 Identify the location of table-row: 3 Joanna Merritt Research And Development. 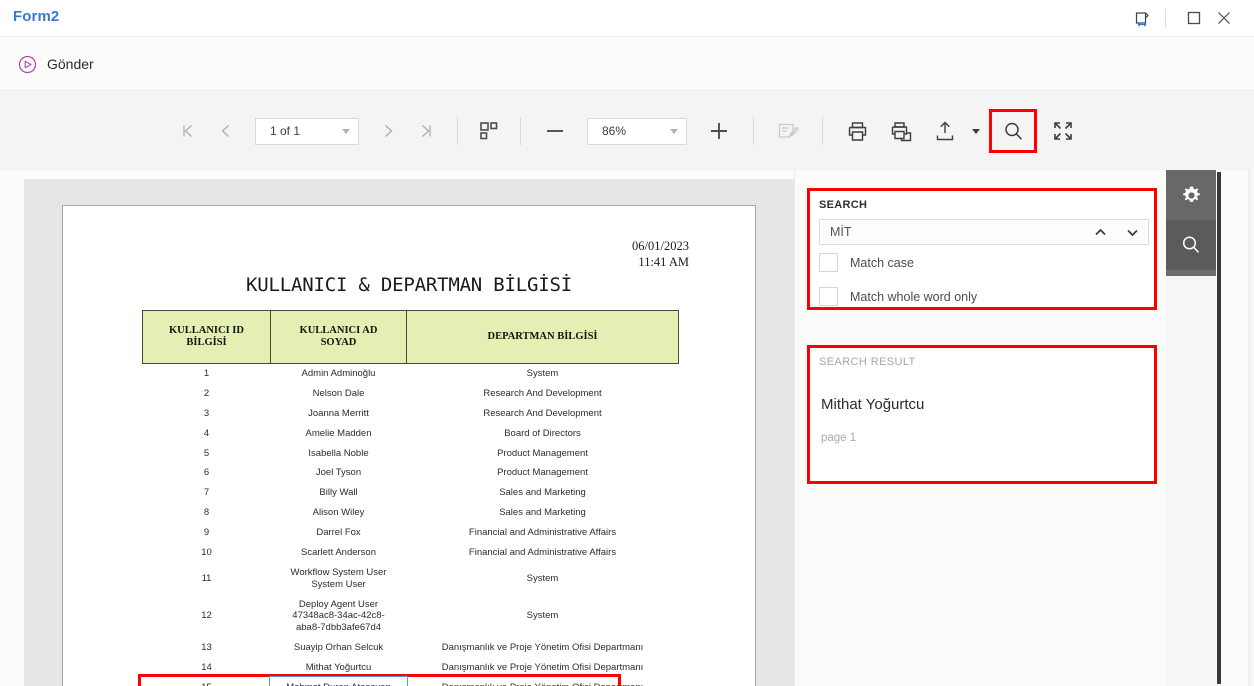
(411, 414).